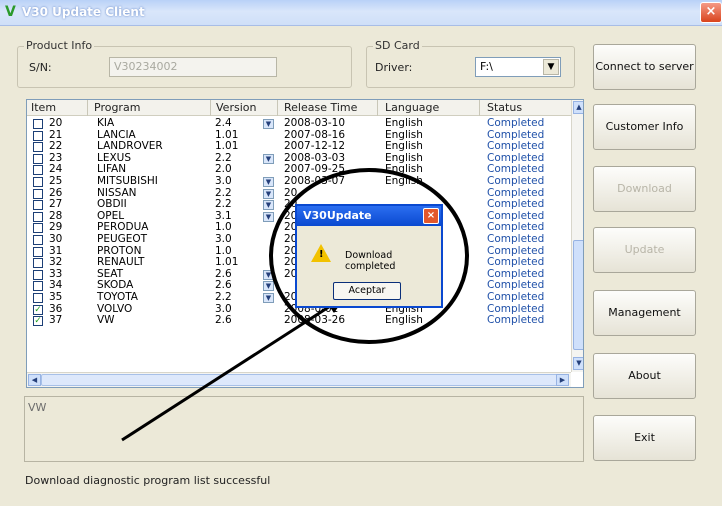 The height and width of the screenshot is (506, 722). What do you see at coordinates (367, 291) in the screenshot?
I see `aceptar-button: Aceptar` at bounding box center [367, 291].